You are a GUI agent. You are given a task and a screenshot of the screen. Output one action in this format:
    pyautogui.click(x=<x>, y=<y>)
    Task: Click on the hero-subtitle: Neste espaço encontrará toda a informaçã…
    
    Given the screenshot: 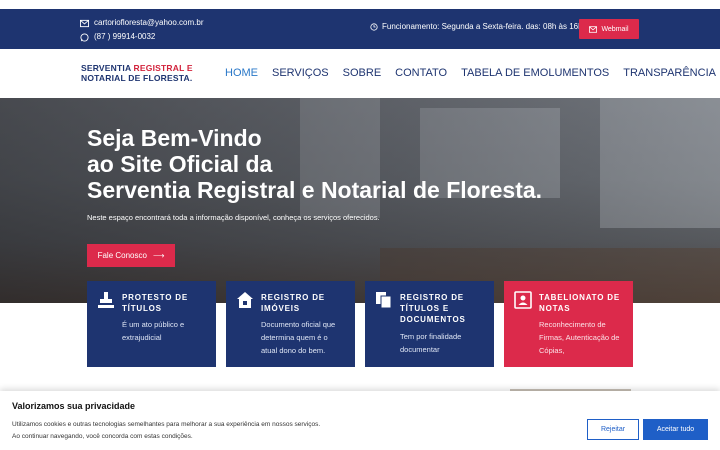 What is the action you would take?
    pyautogui.click(x=233, y=217)
    